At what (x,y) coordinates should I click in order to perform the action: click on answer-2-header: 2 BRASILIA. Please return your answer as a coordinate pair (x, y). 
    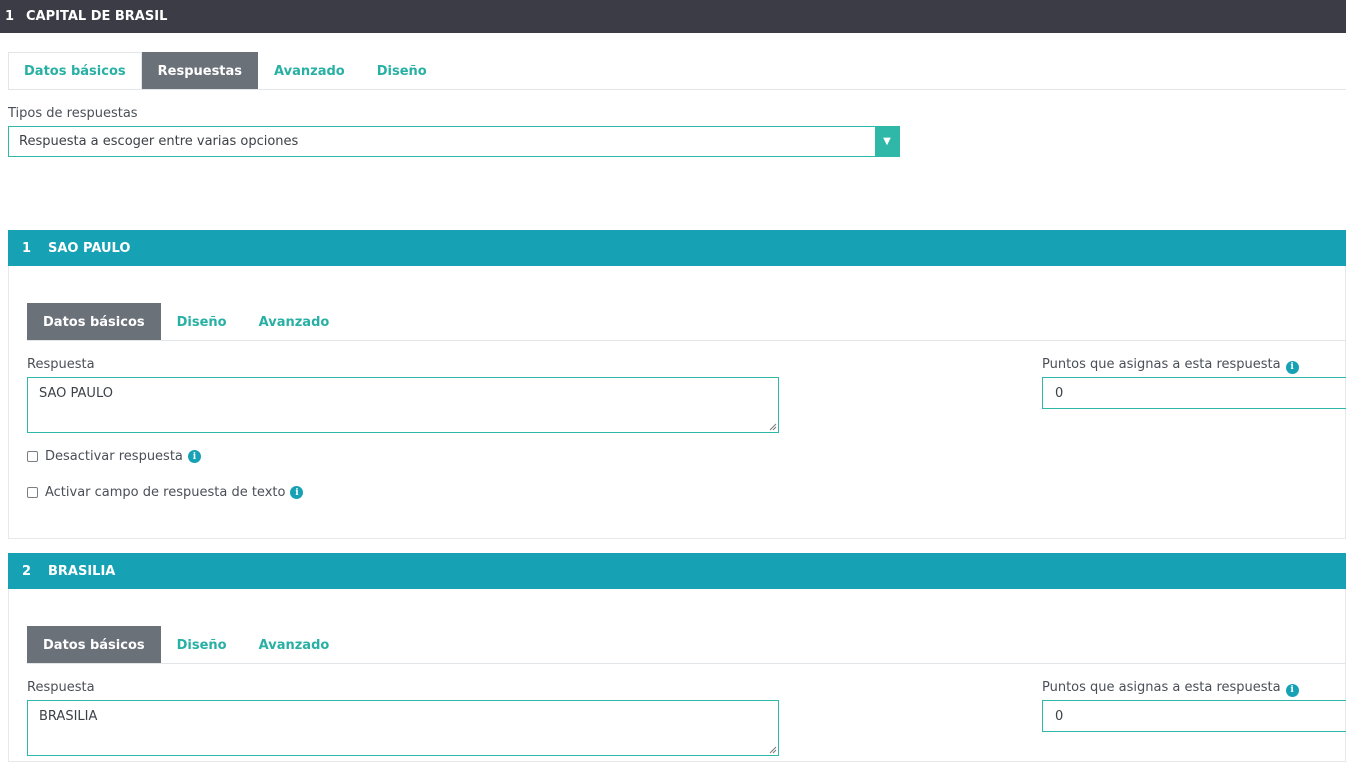
    Looking at the image, I should click on (677, 571).